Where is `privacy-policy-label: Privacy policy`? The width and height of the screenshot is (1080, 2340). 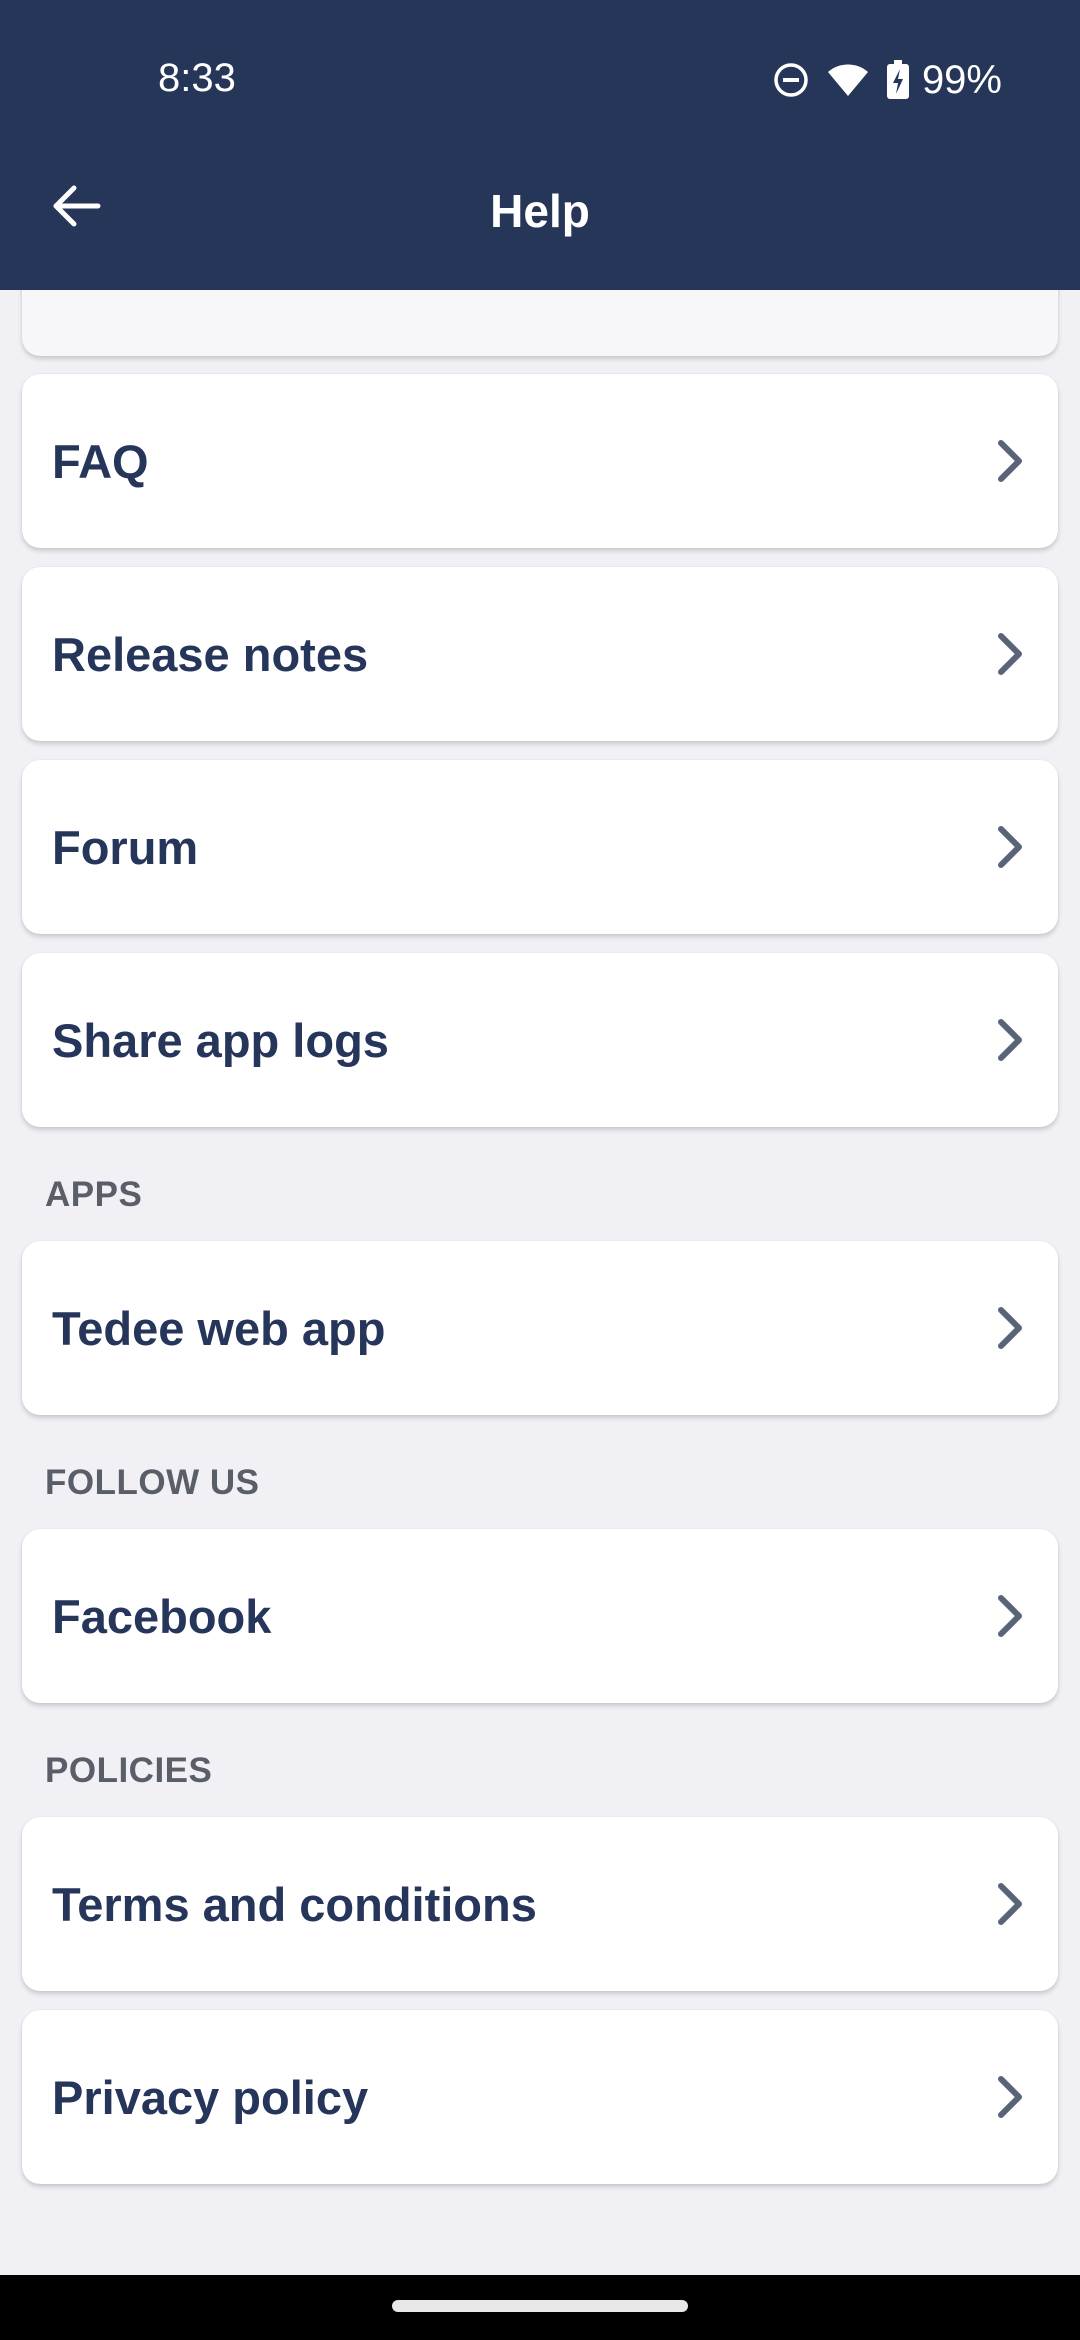 privacy-policy-label: Privacy policy is located at coordinates (210, 2097).